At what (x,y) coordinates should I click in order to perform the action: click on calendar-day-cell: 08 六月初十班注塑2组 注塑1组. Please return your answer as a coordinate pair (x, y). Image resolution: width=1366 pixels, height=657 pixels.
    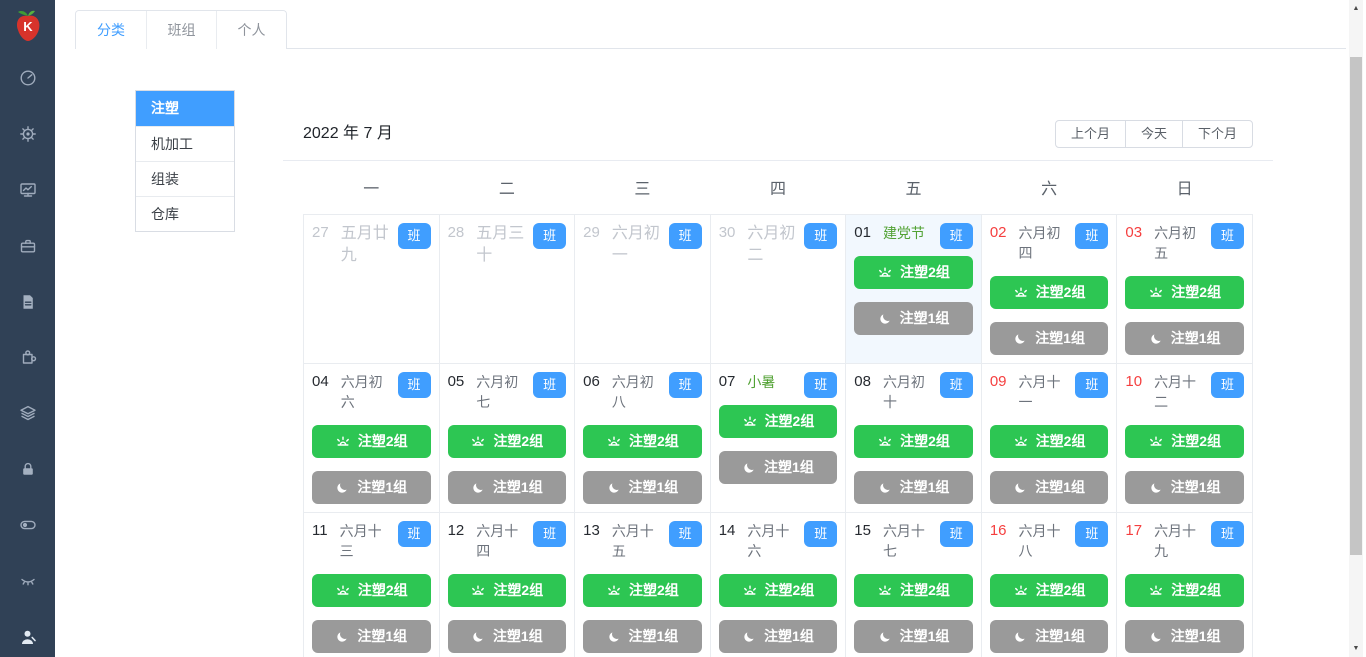
    Looking at the image, I should click on (913, 437).